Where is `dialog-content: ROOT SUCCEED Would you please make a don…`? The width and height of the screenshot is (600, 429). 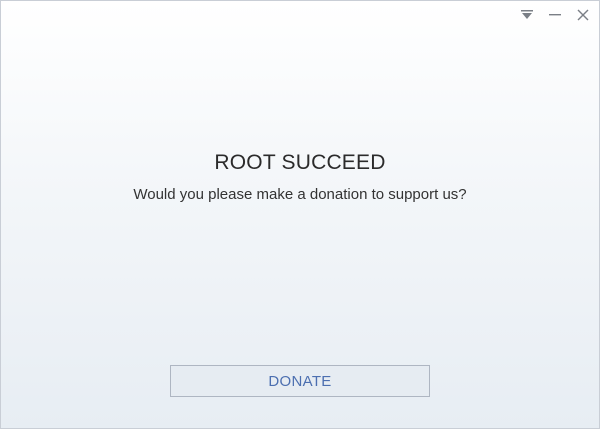 dialog-content: ROOT SUCCEED Would you please make a don… is located at coordinates (300, 177).